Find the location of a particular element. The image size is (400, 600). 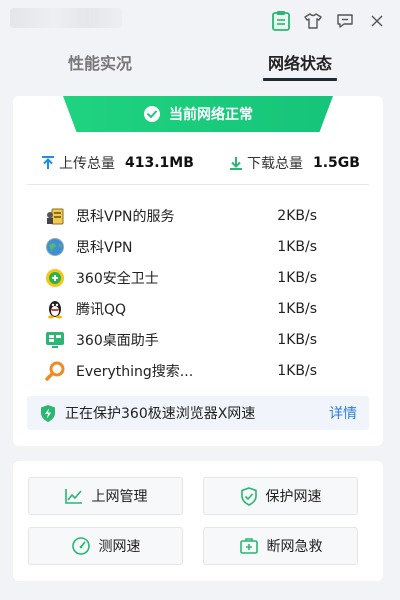

blurred-app-logo is located at coordinates (66, 18).